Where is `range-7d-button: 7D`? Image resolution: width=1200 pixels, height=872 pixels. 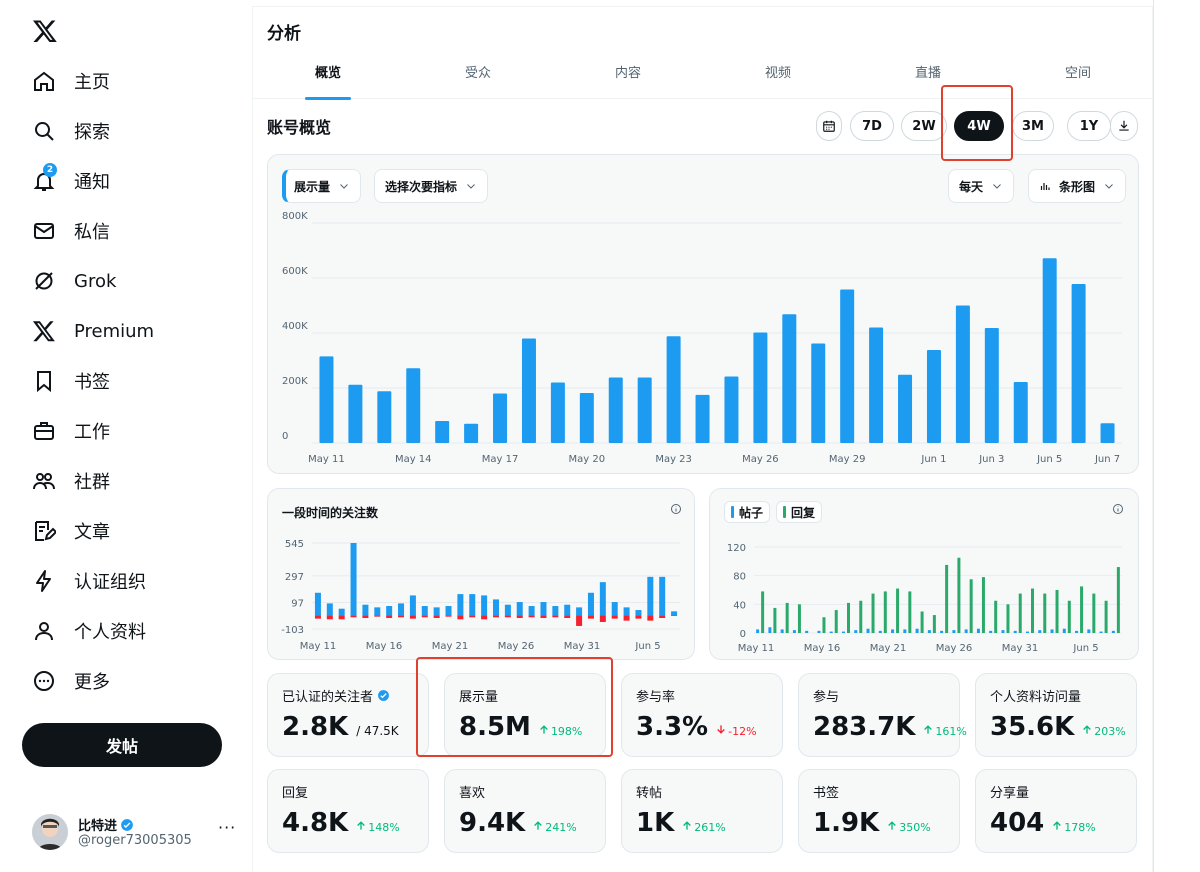 range-7d-button: 7D is located at coordinates (872, 126).